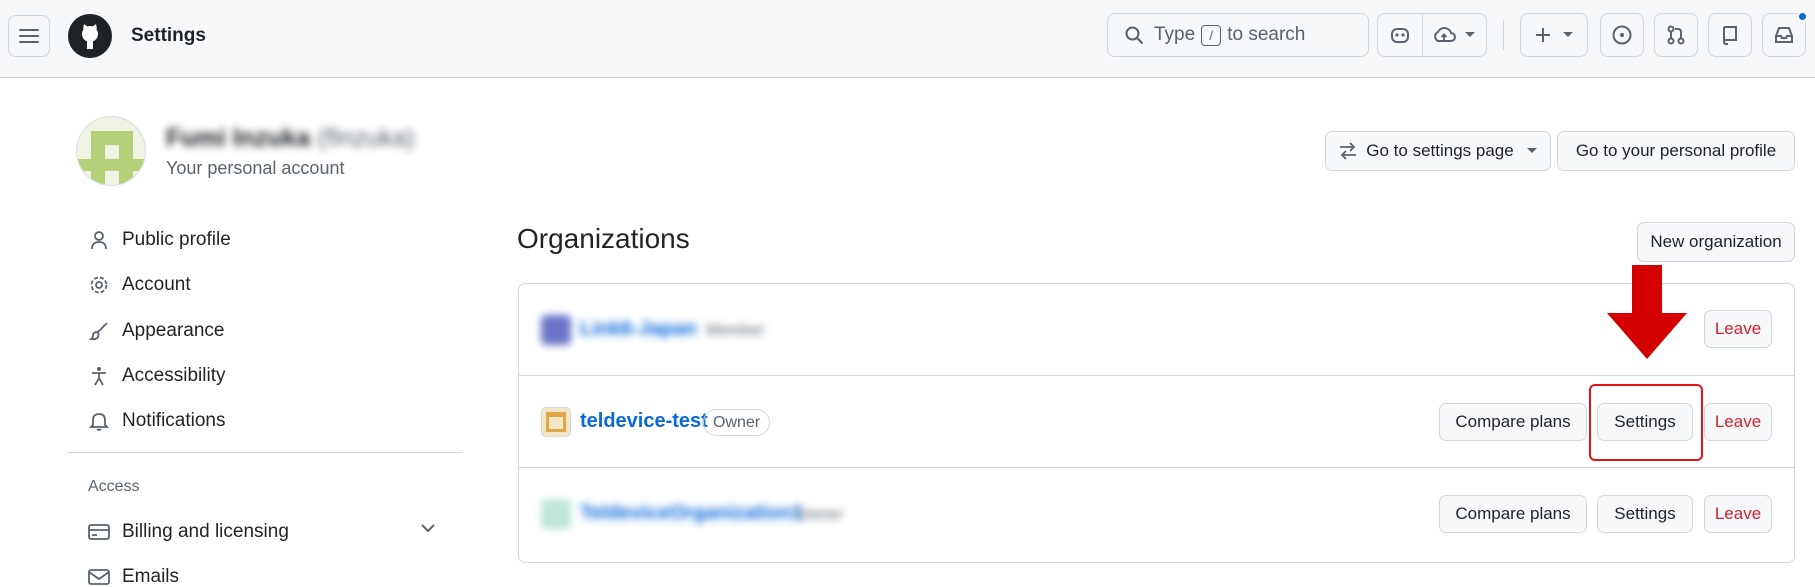 Image resolution: width=1815 pixels, height=587 pixels. I want to click on copilot-button-group, so click(1432, 35).